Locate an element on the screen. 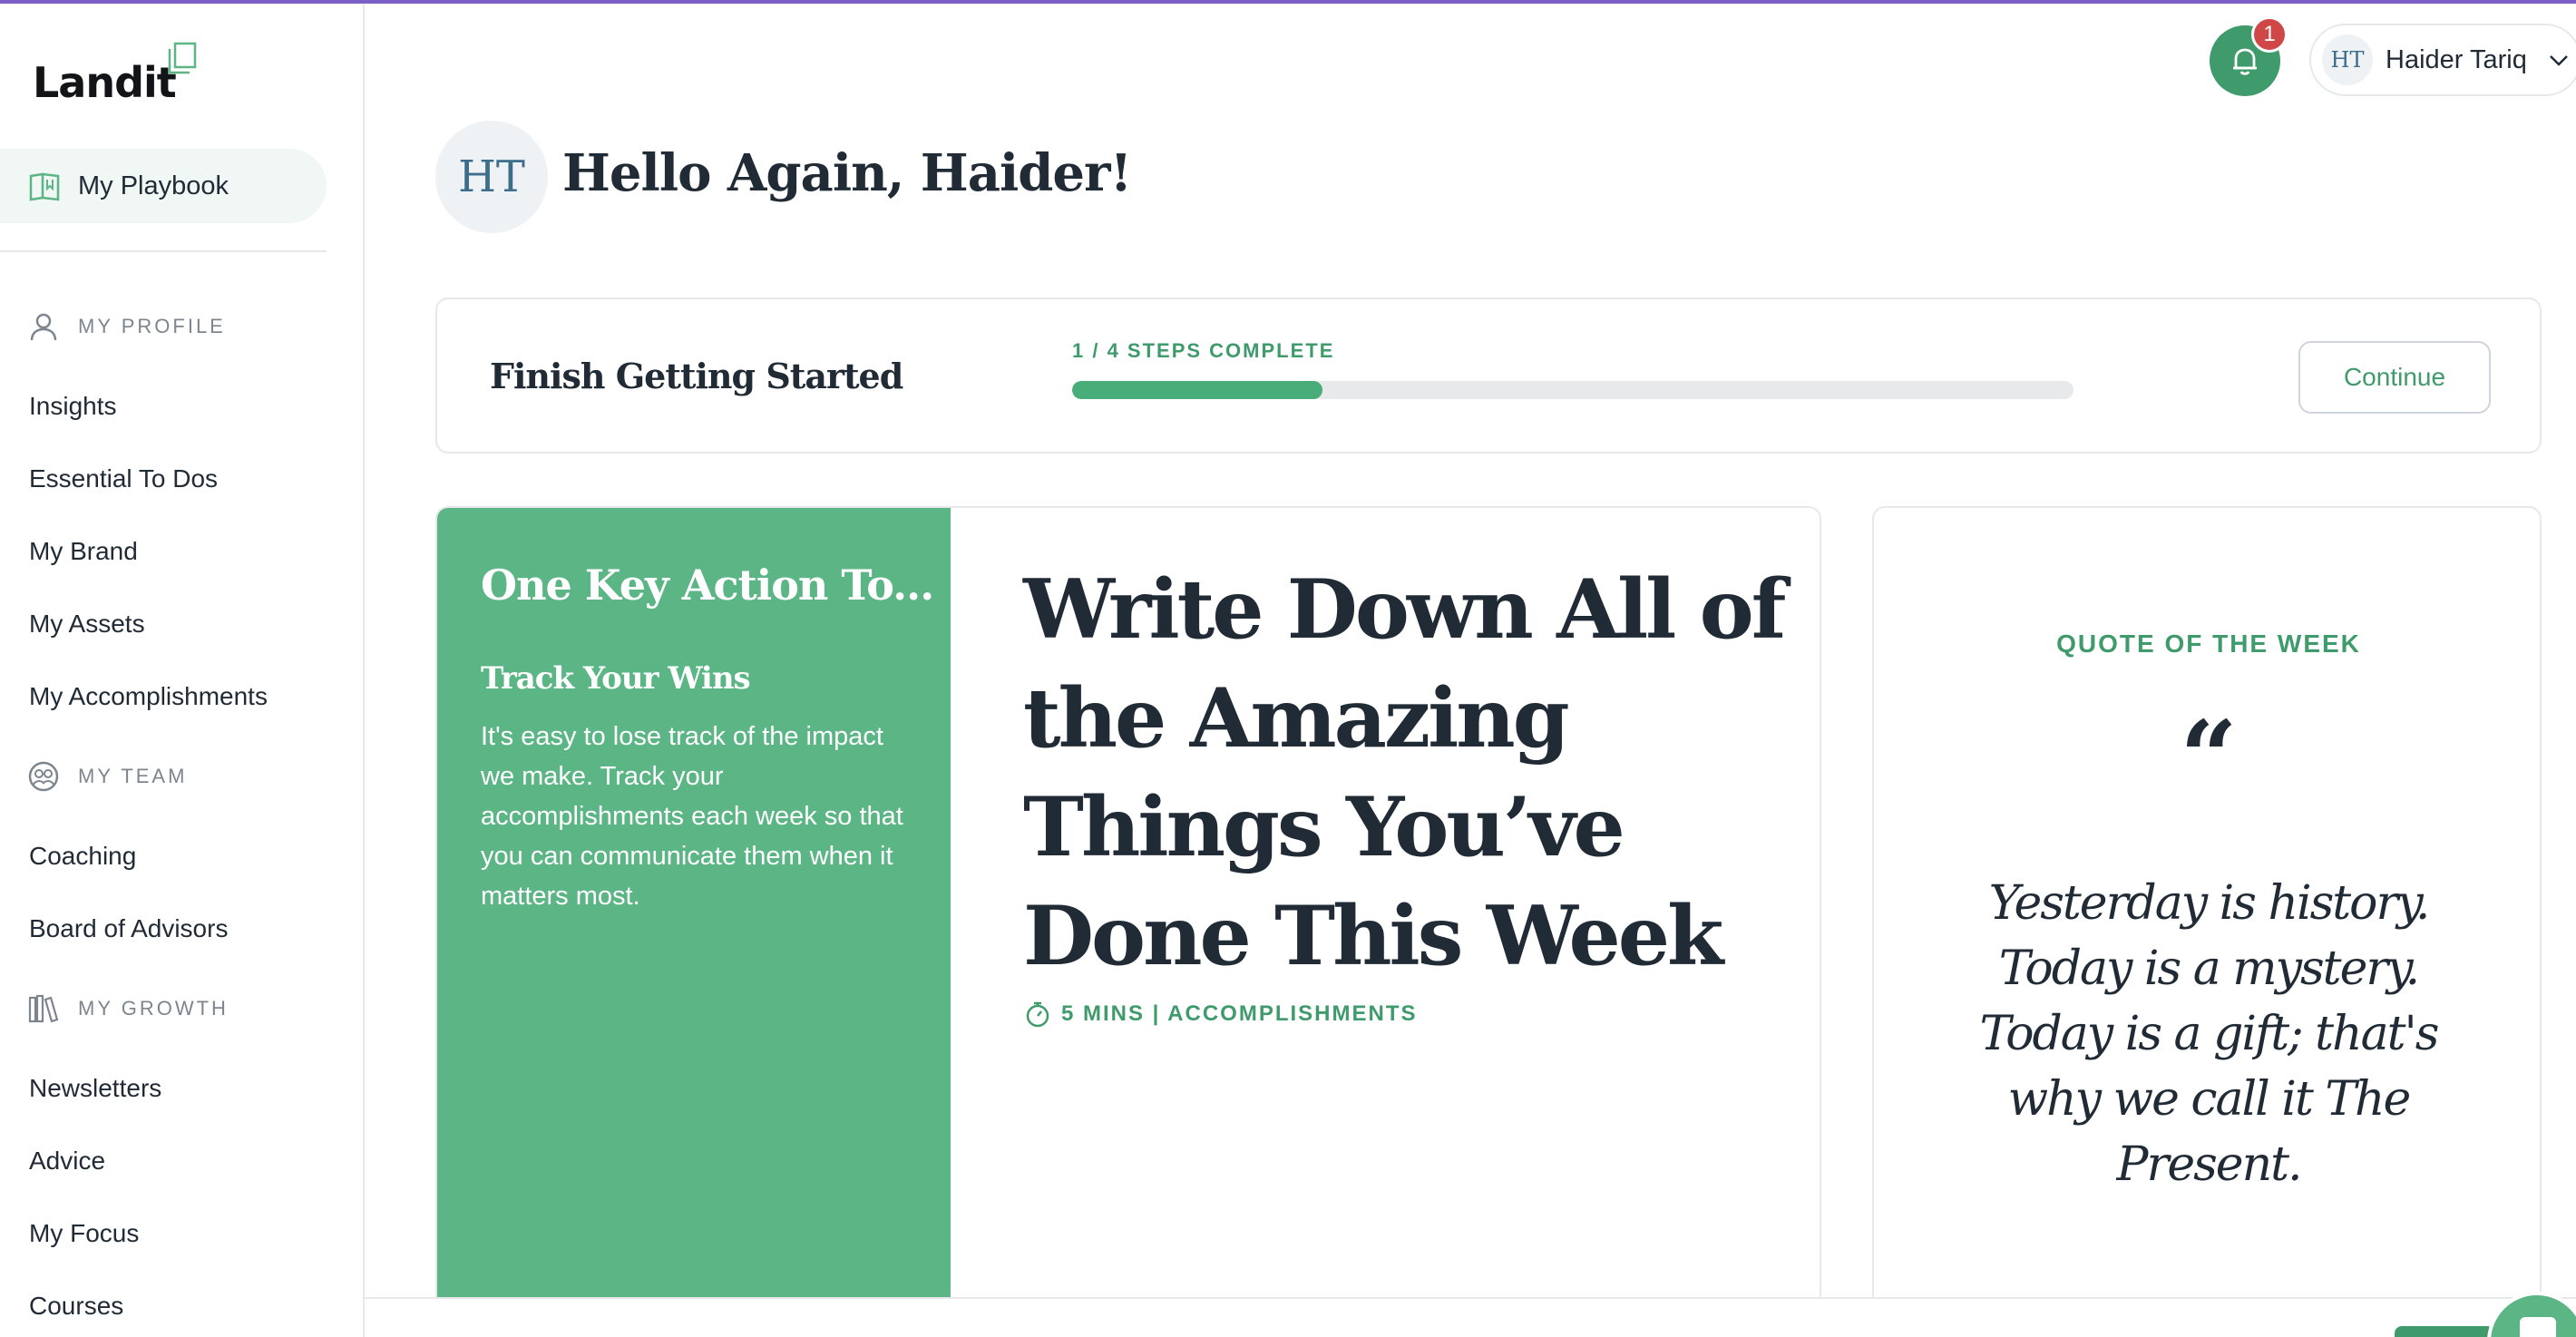 The width and height of the screenshot is (2576, 1337). user-name: Haider Tariq is located at coordinates (2456, 59).